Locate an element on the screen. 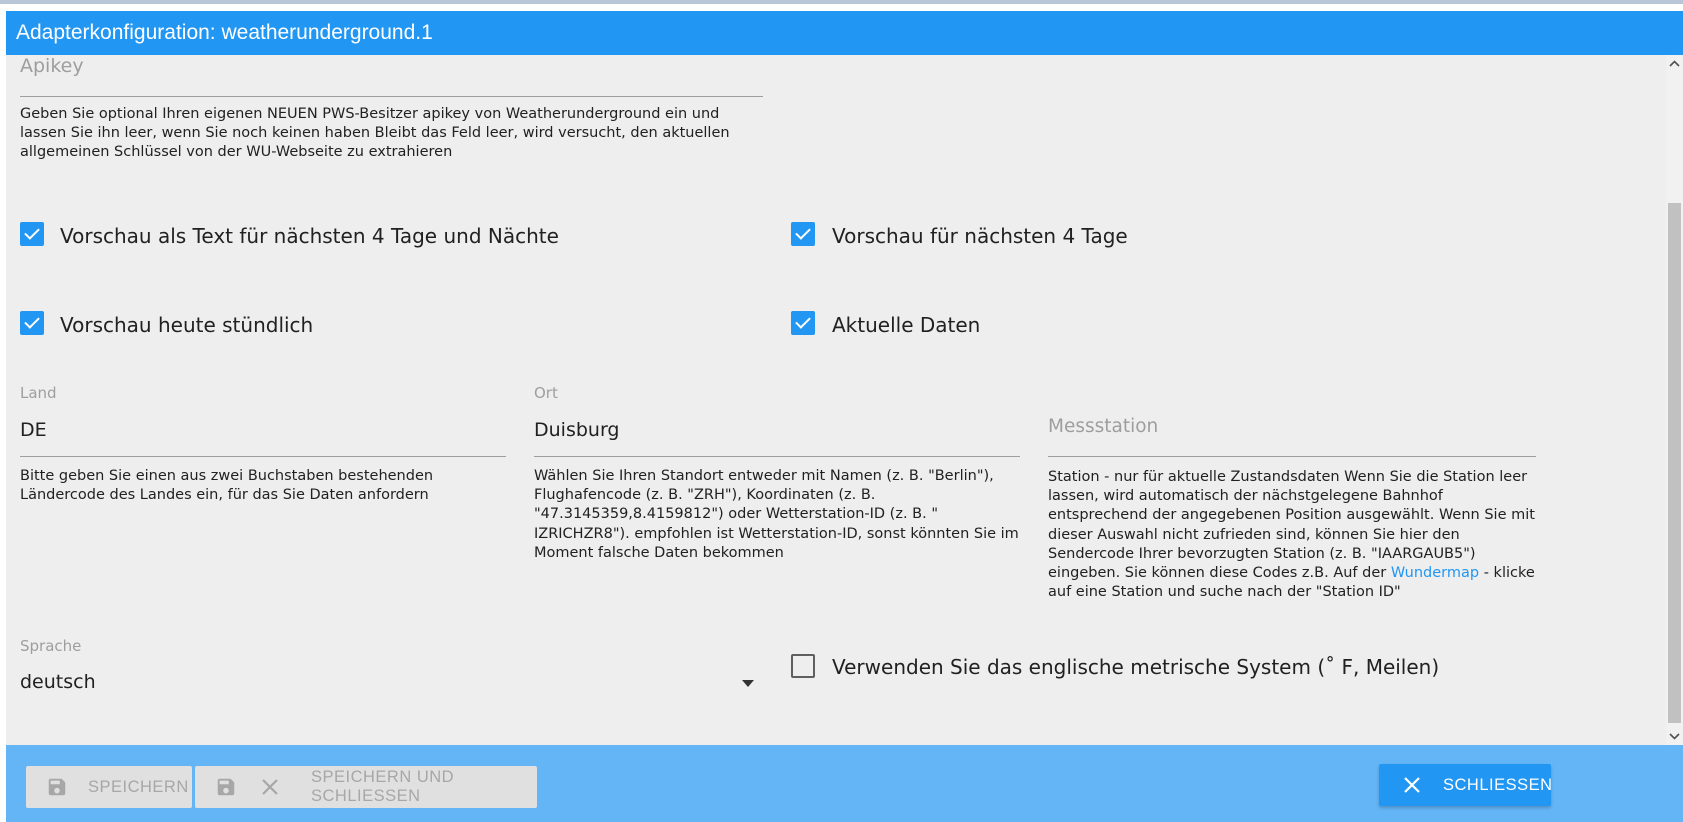  ort-label: Ort is located at coordinates (546, 393).